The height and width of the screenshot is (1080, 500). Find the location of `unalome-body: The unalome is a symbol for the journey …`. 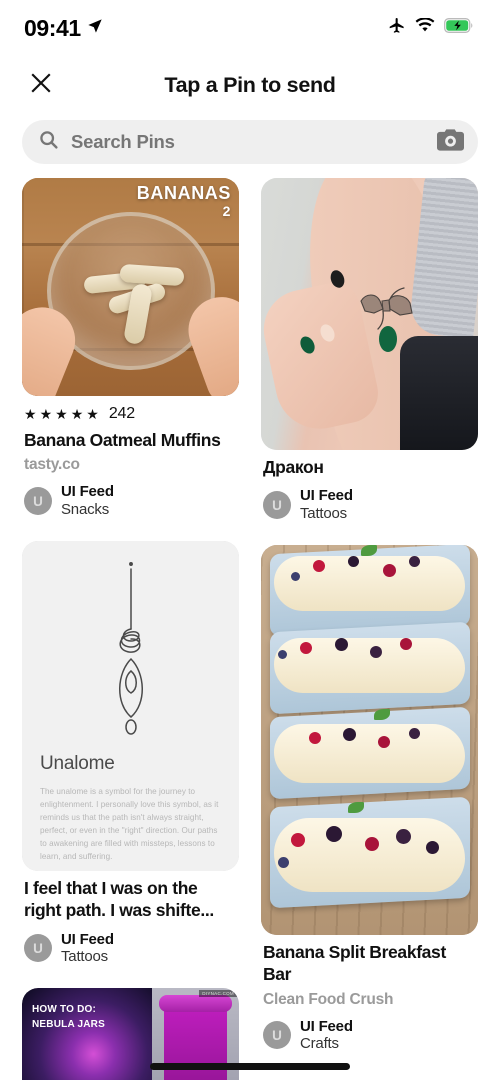

unalome-body: The unalome is a symbol for the journey … is located at coordinates (129, 824).